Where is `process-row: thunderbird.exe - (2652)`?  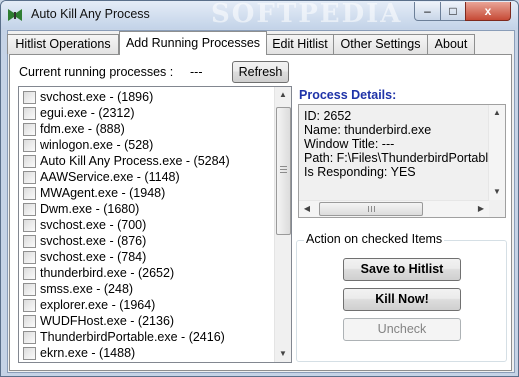
process-row: thunderbird.exe - (2652) is located at coordinates (146, 273).